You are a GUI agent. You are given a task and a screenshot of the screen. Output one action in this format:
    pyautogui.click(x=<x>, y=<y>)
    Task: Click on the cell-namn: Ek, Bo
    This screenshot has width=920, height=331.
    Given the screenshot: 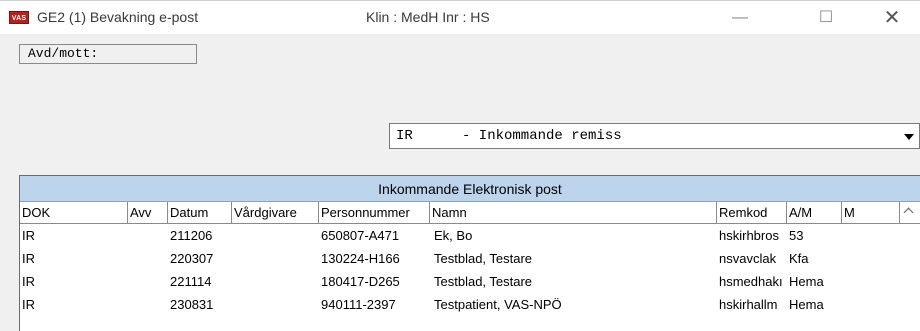 What is the action you would take?
    pyautogui.click(x=453, y=235)
    